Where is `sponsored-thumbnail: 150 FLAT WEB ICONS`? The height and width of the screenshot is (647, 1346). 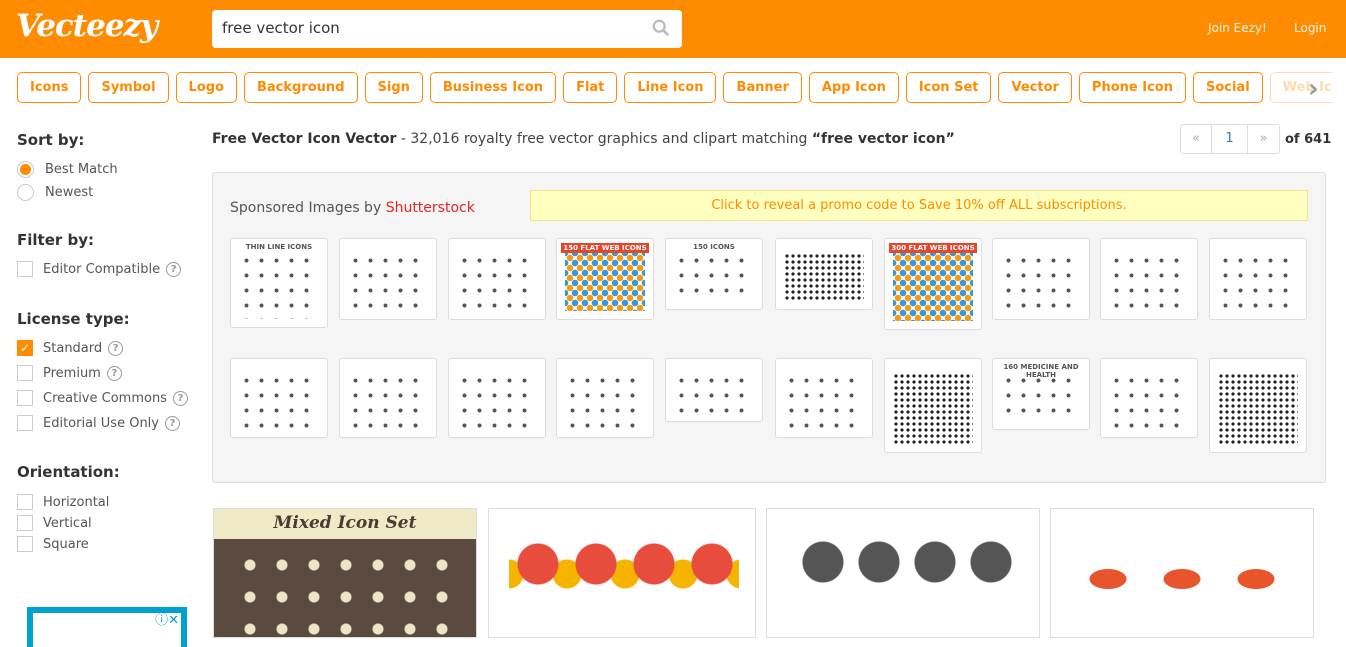
sponsored-thumbnail: 150 FLAT WEB ICONS is located at coordinates (605, 279).